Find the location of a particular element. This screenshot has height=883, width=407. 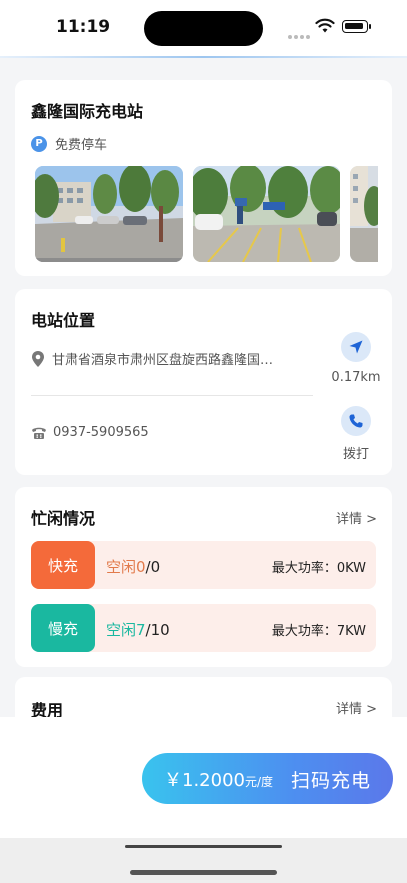

location-divider is located at coordinates (172, 395).